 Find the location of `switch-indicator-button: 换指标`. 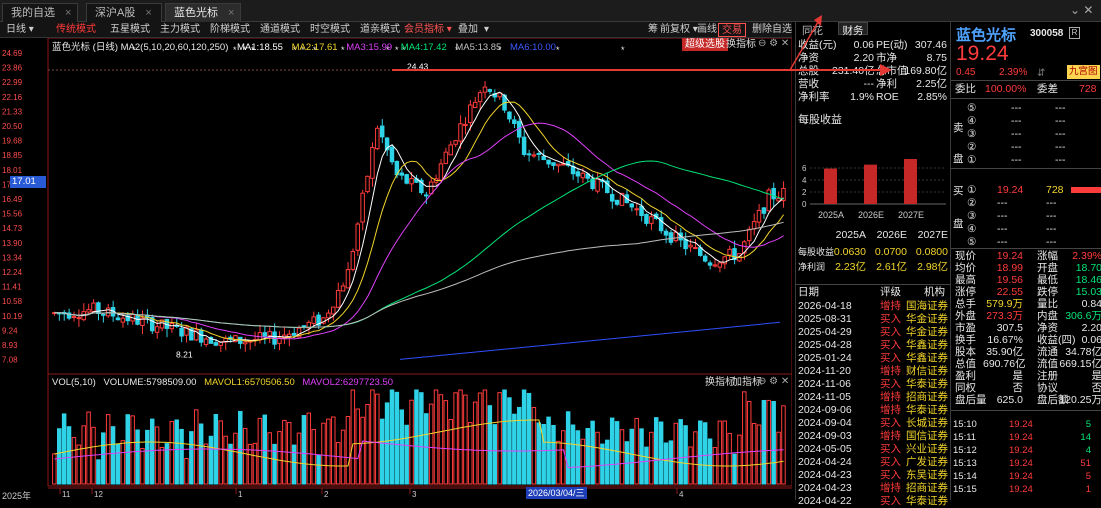

switch-indicator-button: 换指标 is located at coordinates (741, 44).